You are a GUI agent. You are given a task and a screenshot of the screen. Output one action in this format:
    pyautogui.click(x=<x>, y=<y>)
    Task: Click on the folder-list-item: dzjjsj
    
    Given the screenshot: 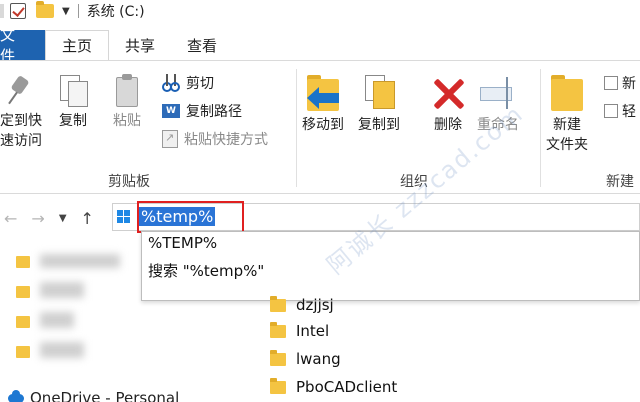 What is the action you would take?
    pyautogui.click(x=302, y=304)
    